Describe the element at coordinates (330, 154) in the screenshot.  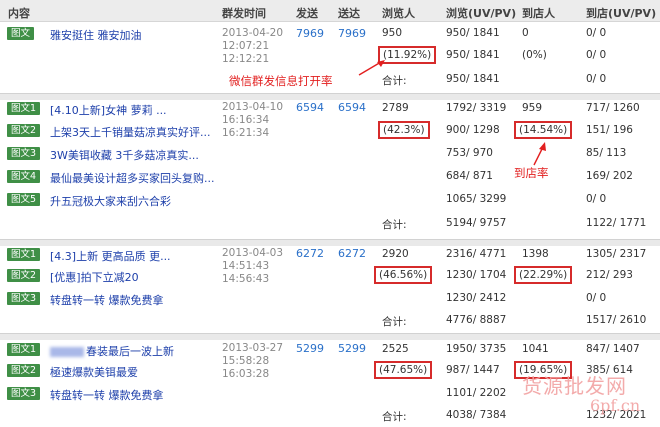
I see `table-row: 图文3 3W美铒收藏 3千多菇凉真实... 753/ 970 85/ 113` at that location.